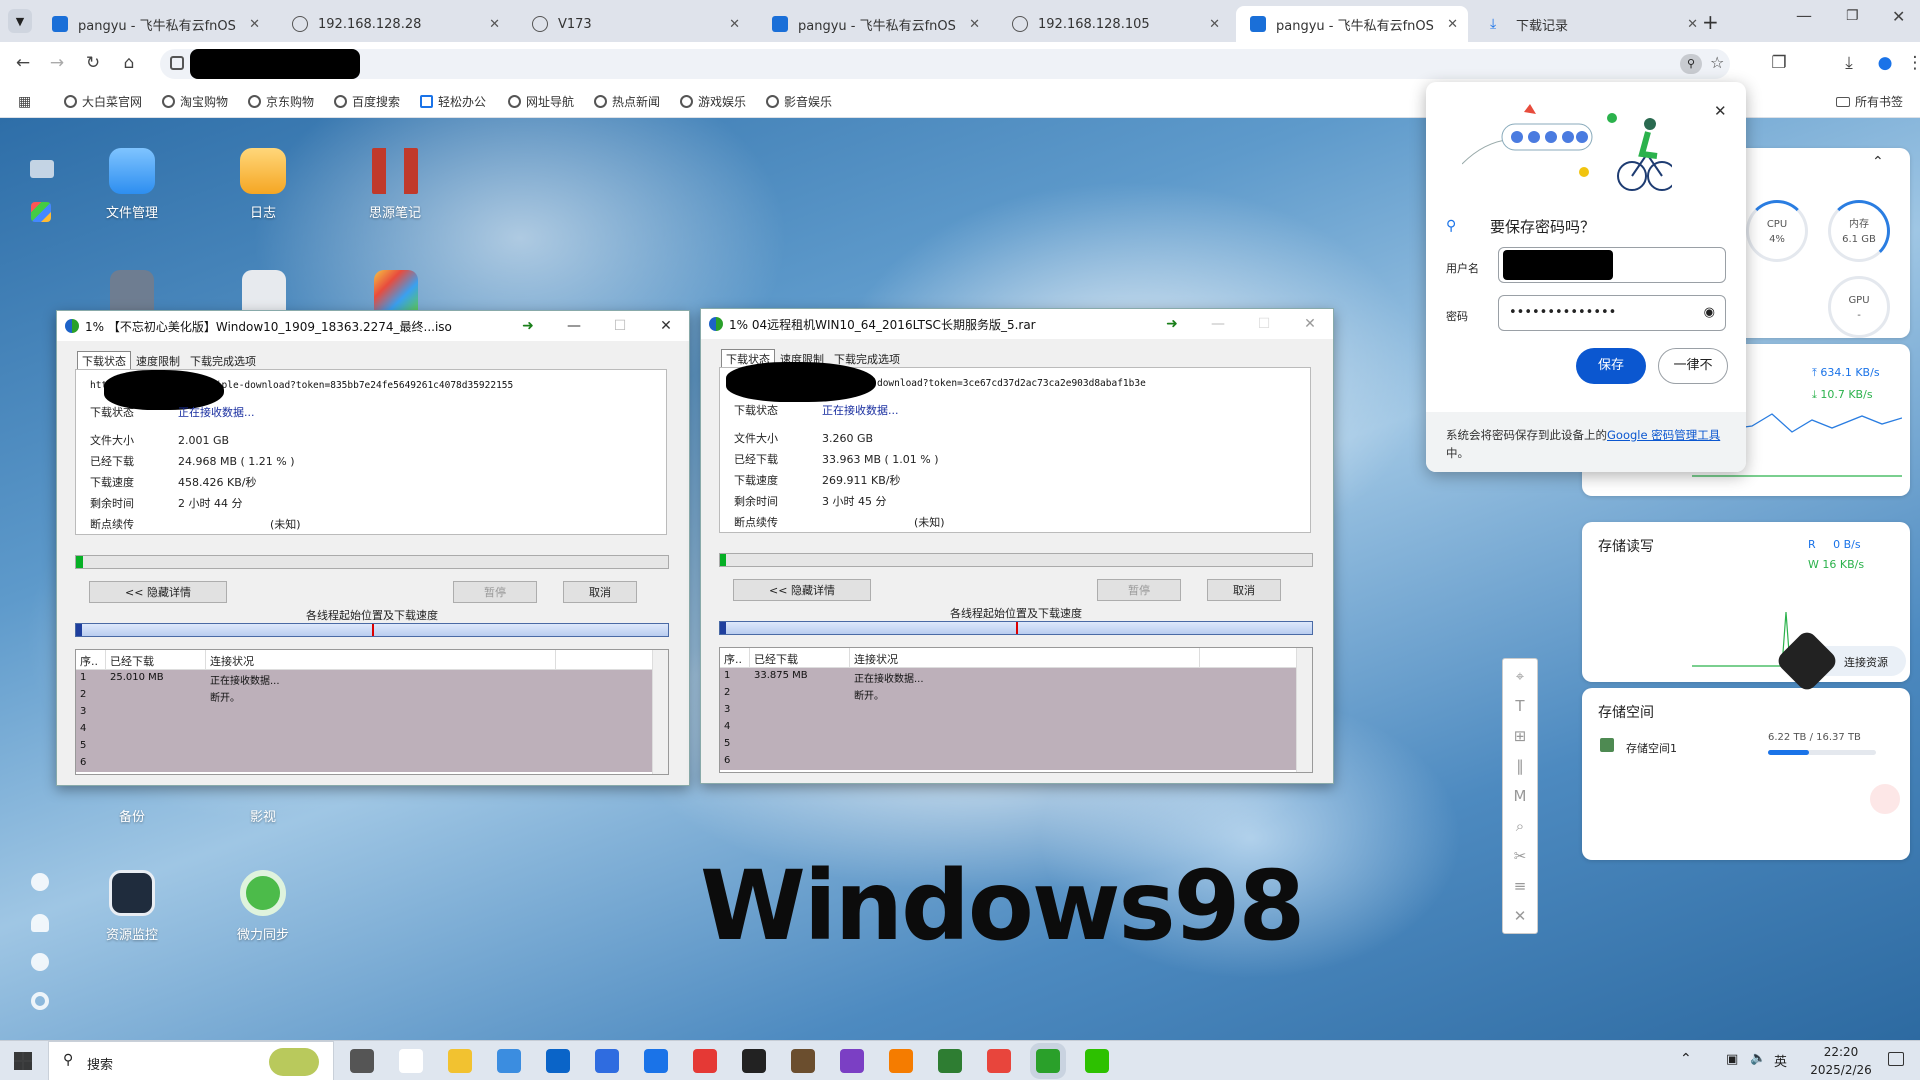 The width and height of the screenshot is (1920, 1080). I want to click on tab-3: pangyu - 飞牛私有云fnOS ✕, so click(874, 24).